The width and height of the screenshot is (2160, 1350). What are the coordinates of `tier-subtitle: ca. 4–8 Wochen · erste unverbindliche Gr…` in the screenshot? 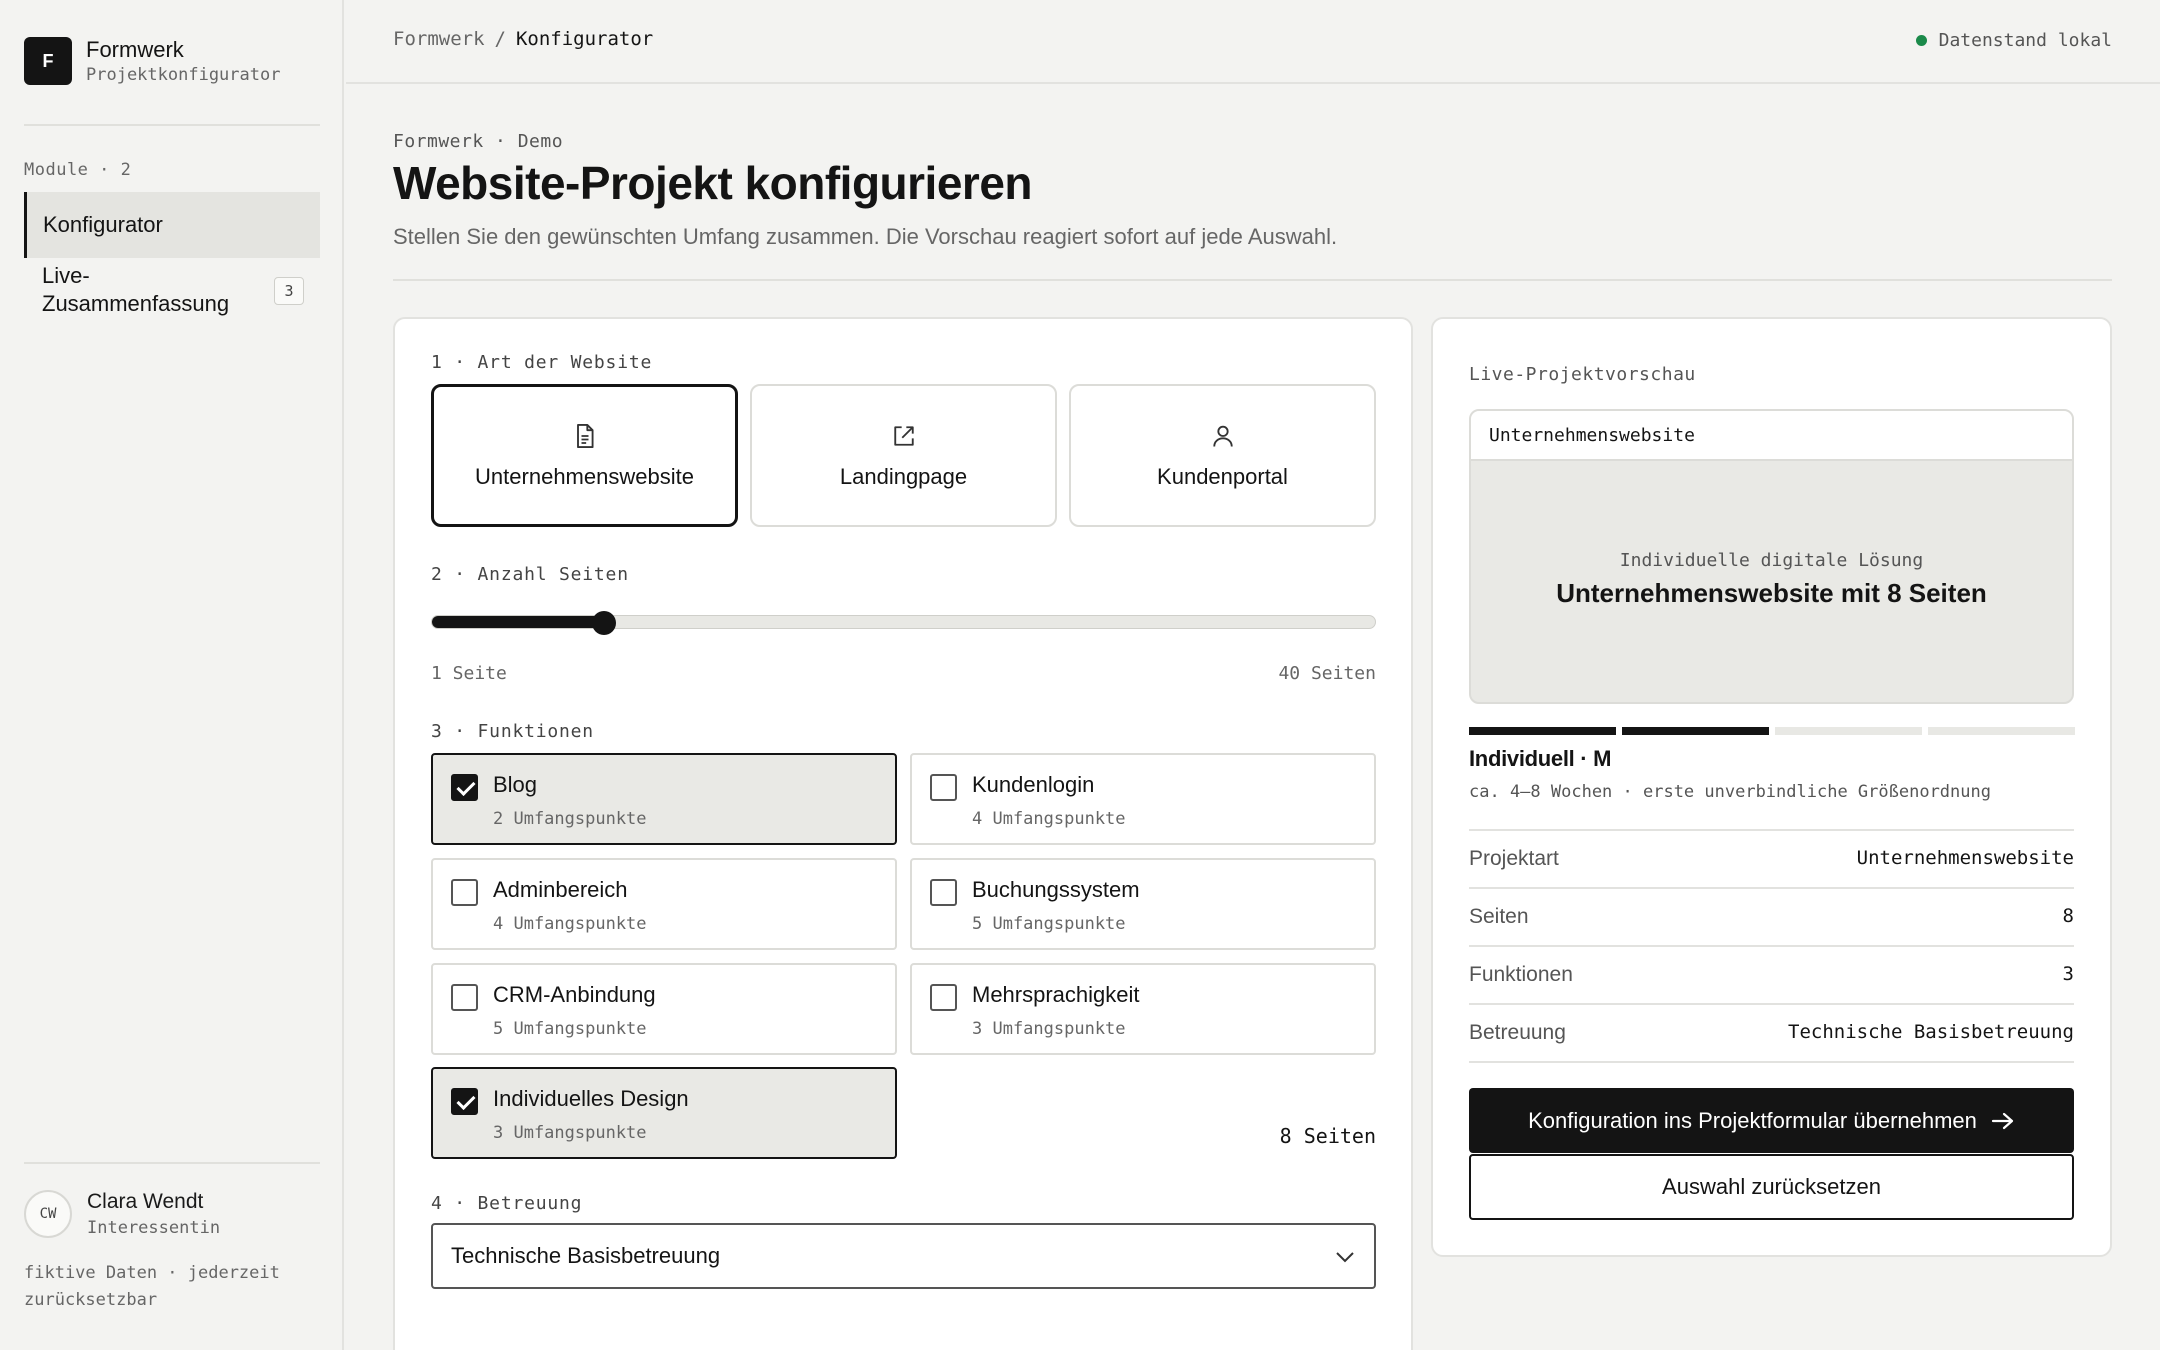 It's located at (1730, 792).